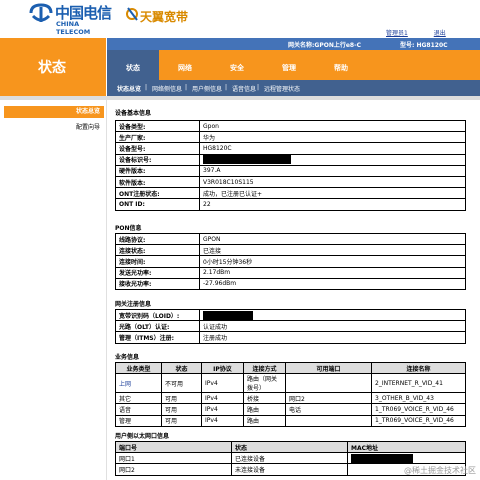 The image size is (480, 480). What do you see at coordinates (332, 137) in the screenshot?
I see `value: 华为` at bounding box center [332, 137].